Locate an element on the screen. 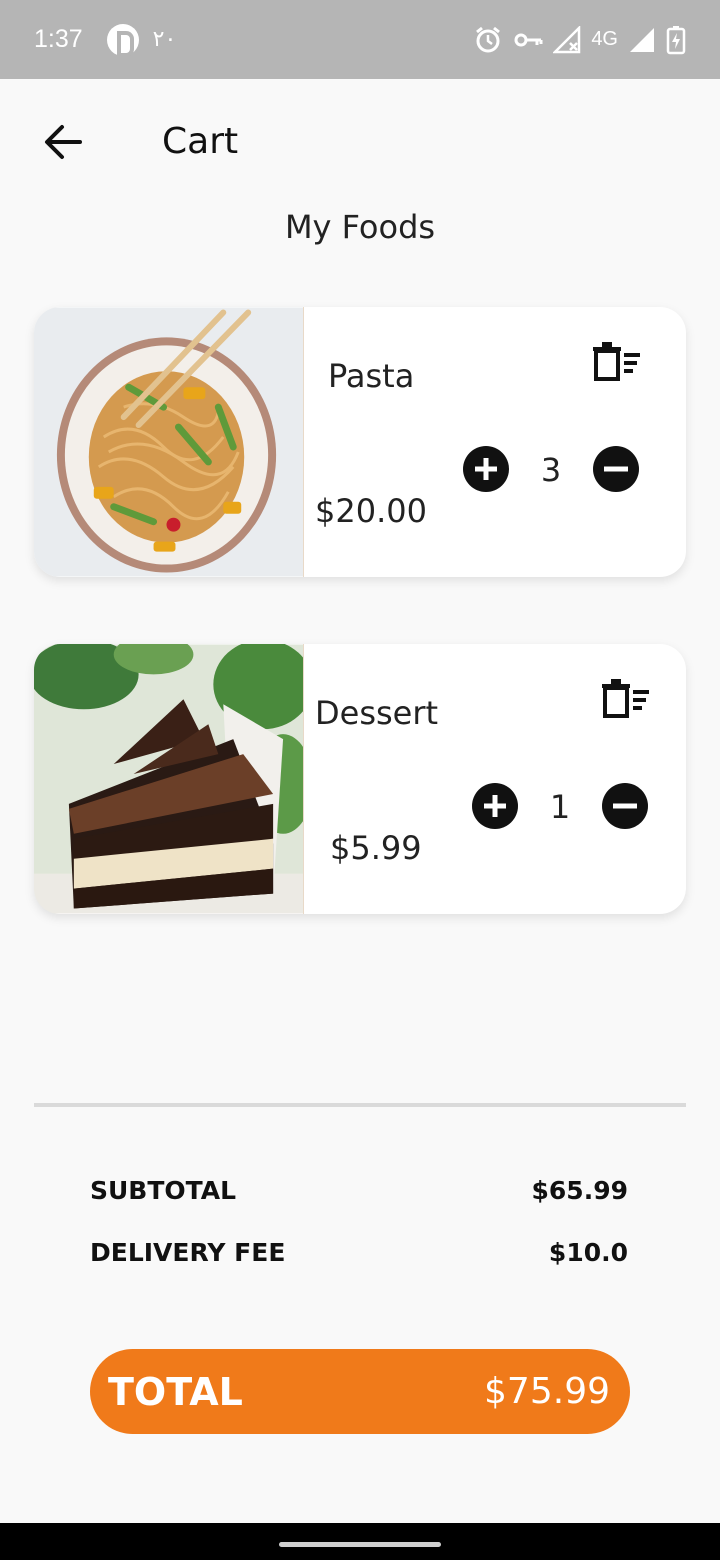 This screenshot has height=1560, width=720. alarm-icon is located at coordinates (488, 39).